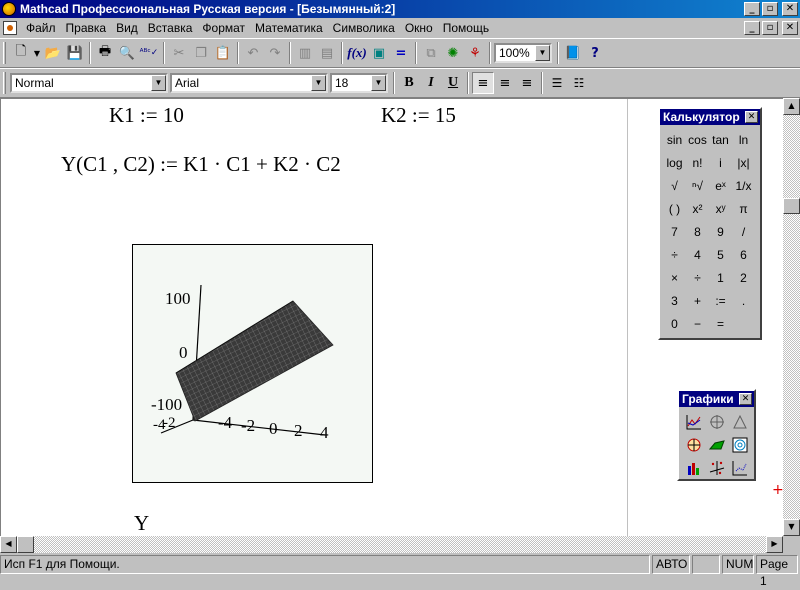 This screenshot has height=590, width=800. I want to click on menu-math: Математика, so click(289, 28).